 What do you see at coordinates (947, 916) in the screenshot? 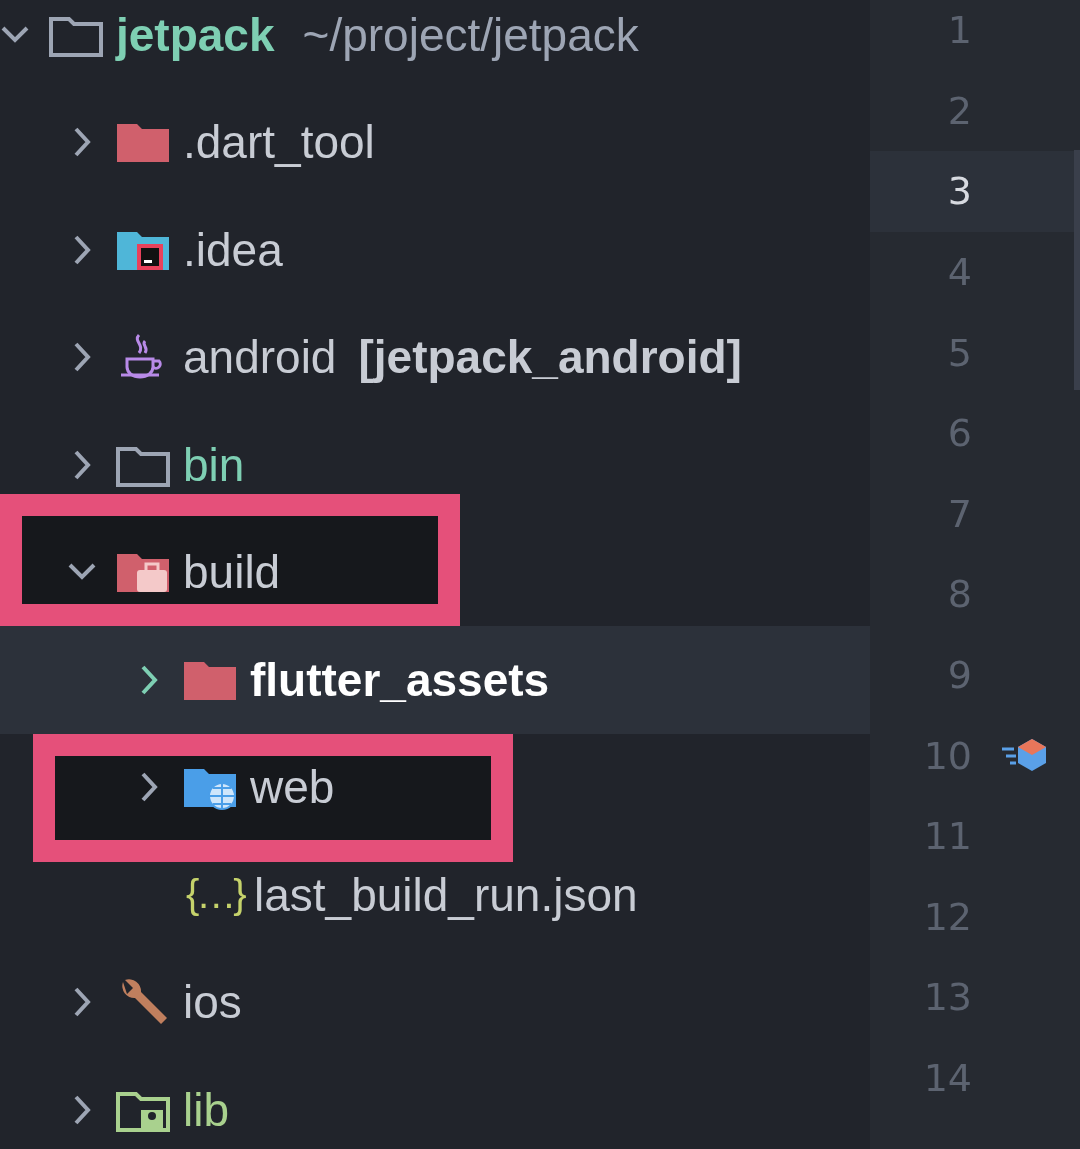
I see `line-number: 12` at bounding box center [947, 916].